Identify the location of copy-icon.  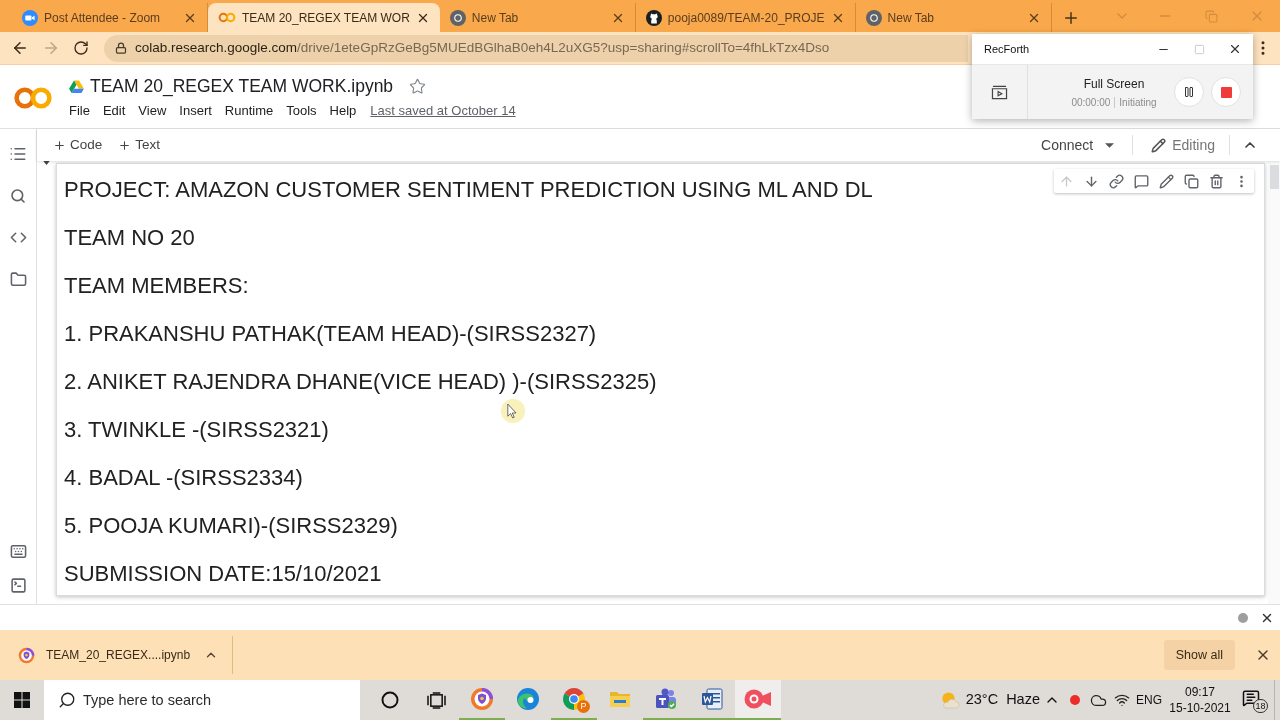
(1191, 181).